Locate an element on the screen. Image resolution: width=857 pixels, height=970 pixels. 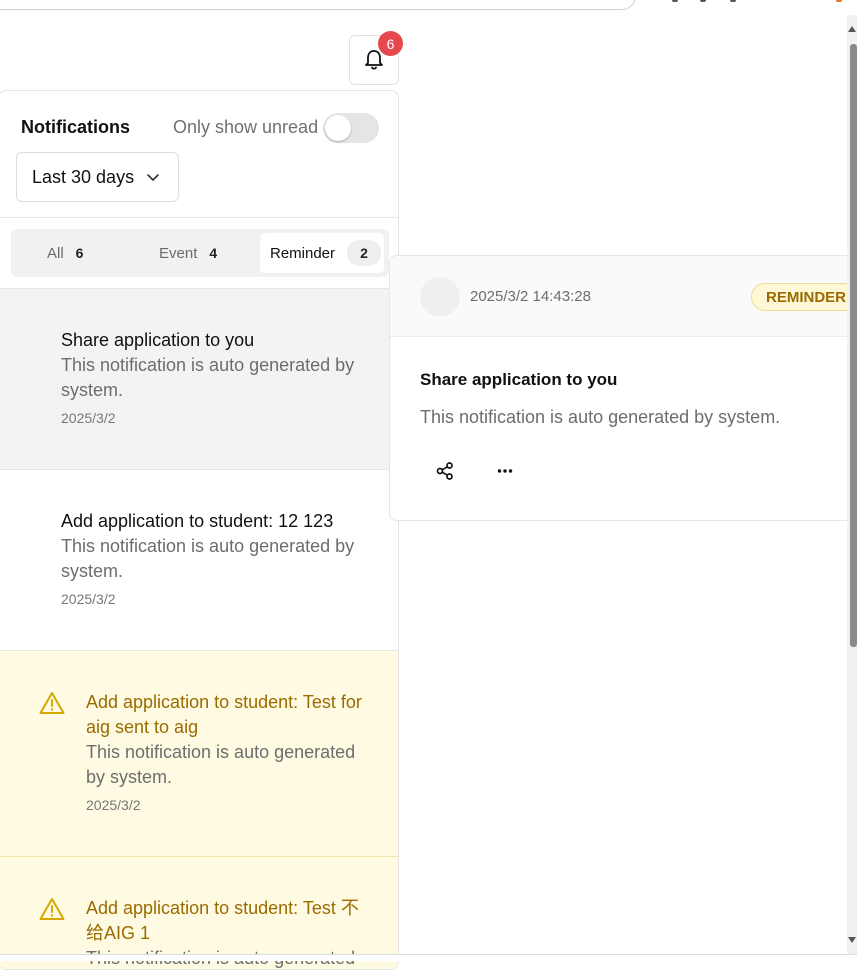
notification-desc: by system. is located at coordinates (129, 777).